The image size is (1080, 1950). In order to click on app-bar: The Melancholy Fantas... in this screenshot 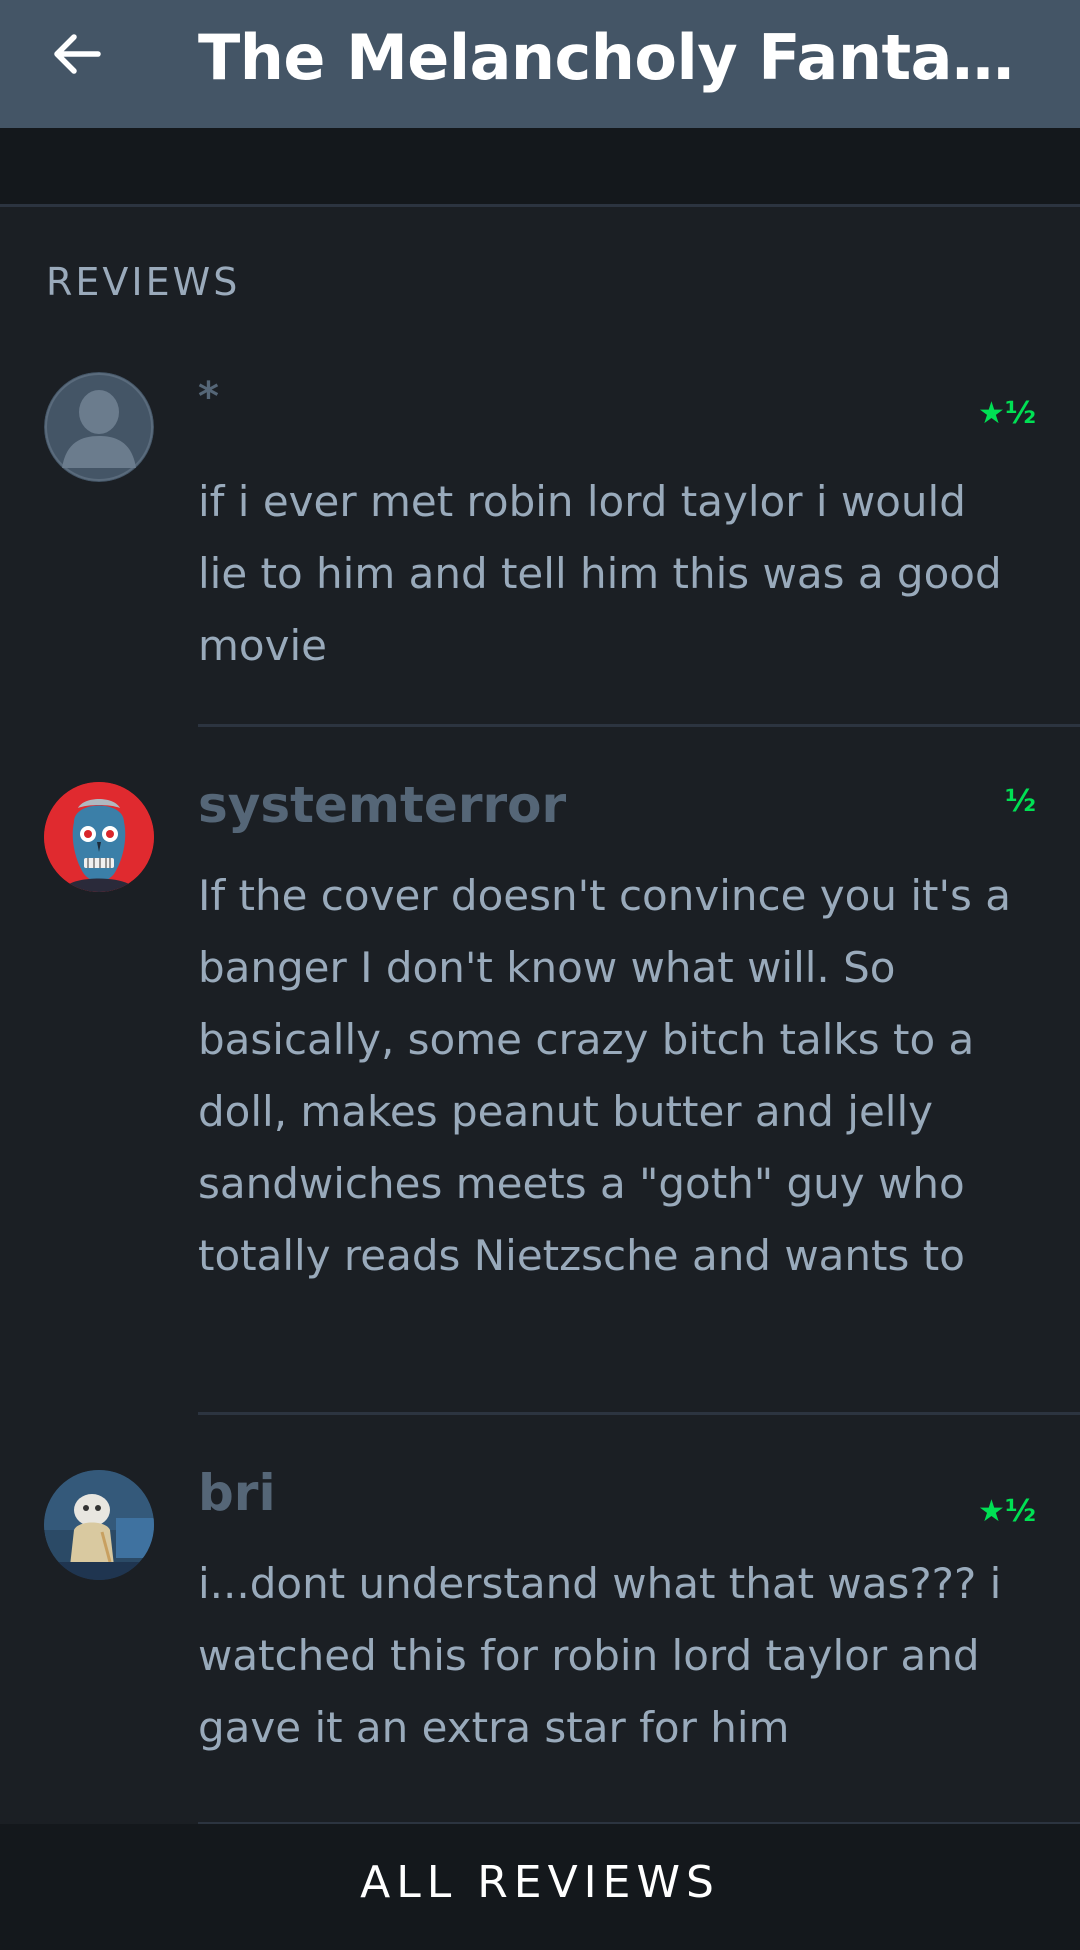, I will do `click(540, 64)`.